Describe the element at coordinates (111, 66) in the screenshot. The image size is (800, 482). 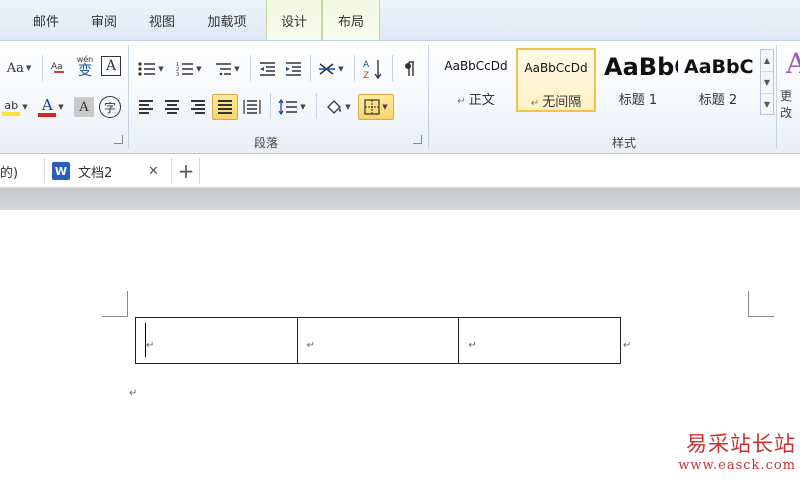
I see `character-border-button: A` at that location.